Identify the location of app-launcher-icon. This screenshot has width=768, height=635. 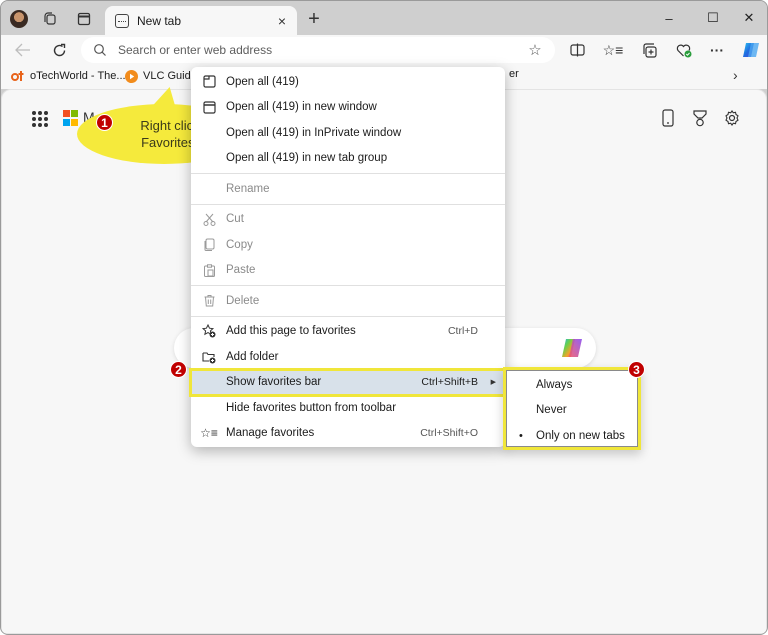
(40, 119).